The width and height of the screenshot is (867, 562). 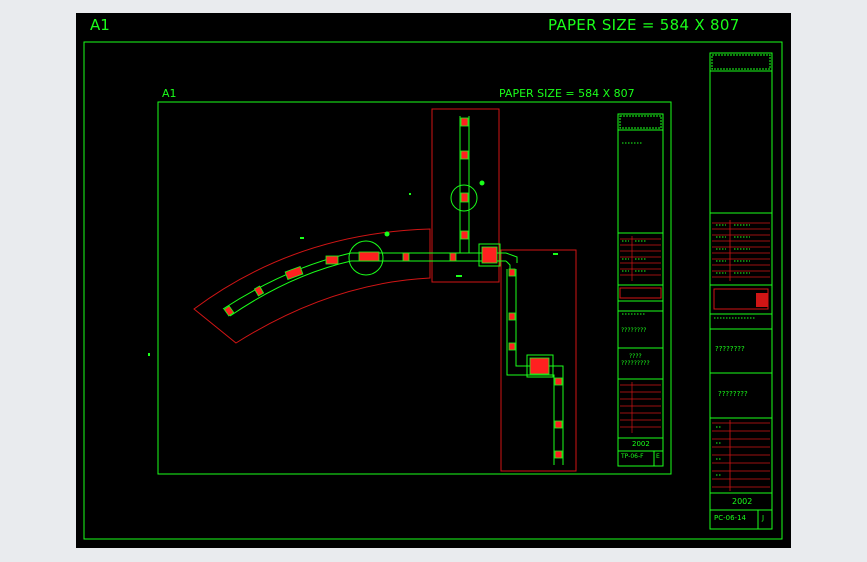 What do you see at coordinates (567, 93) in the screenshot?
I see `inner-paper-size: PAPER SIZE = 584 X 807` at bounding box center [567, 93].